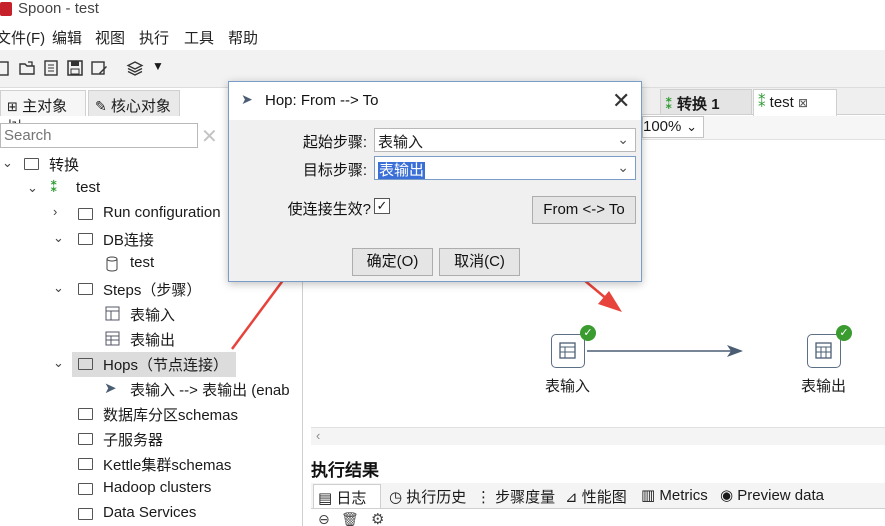  Describe the element at coordinates (334, 170) in the screenshot. I see `to-step-label: 目标步骤:` at that location.